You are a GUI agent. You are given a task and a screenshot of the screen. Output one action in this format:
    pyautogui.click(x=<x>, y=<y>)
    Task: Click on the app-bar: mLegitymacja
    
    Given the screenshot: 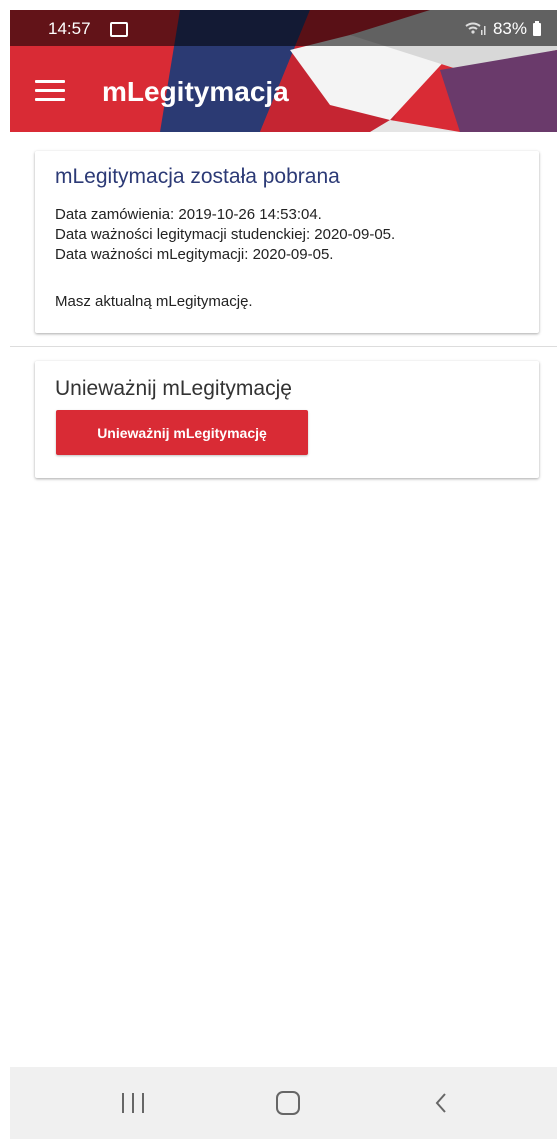 What is the action you would take?
    pyautogui.click(x=283, y=89)
    